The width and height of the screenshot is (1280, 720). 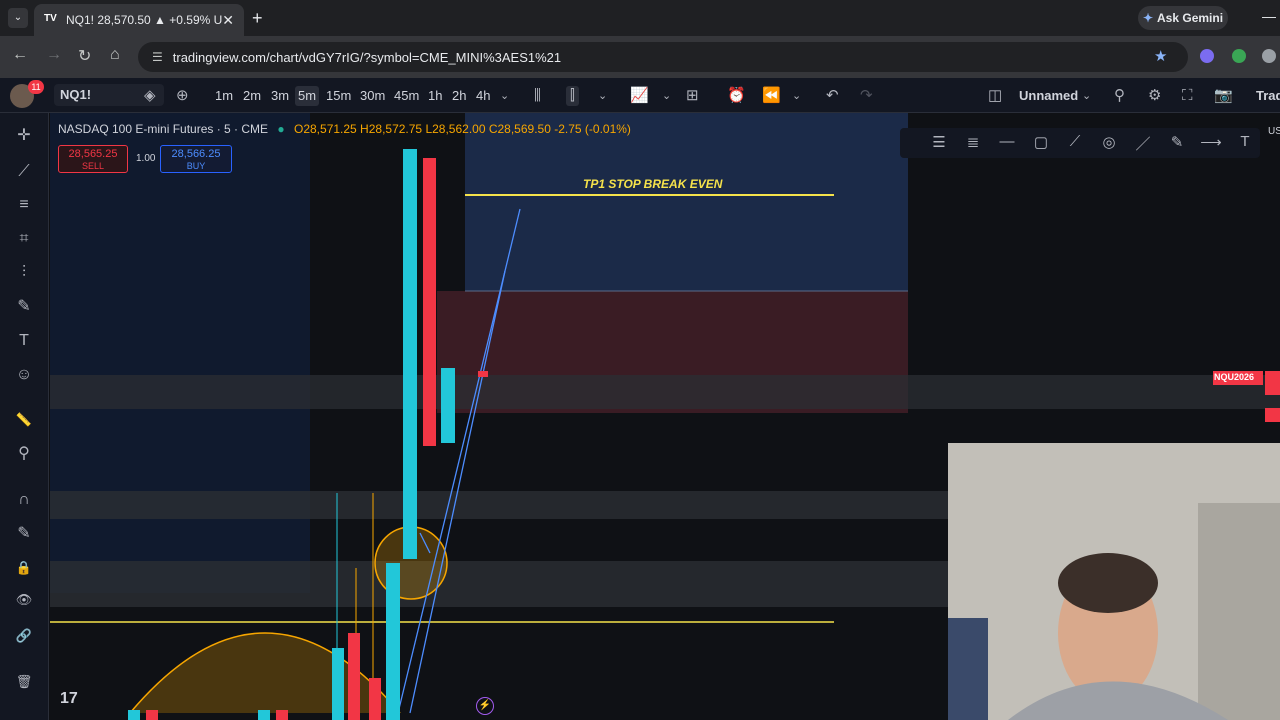 I want to click on forecast-icon: ⫶, so click(x=24, y=273).